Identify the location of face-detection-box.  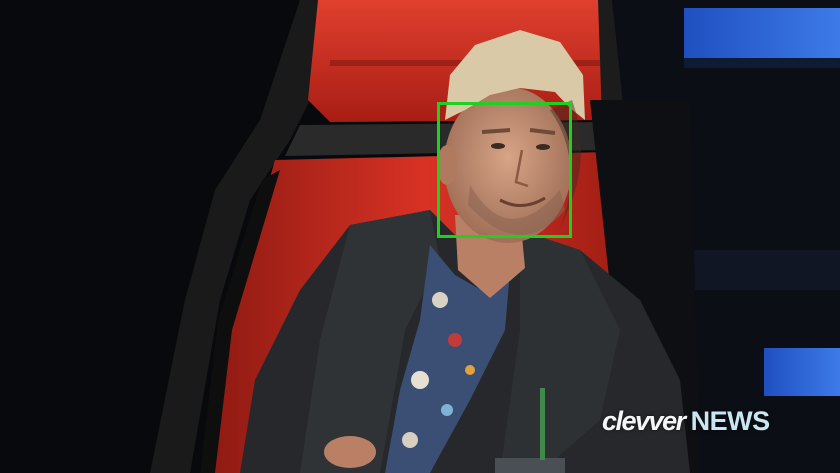
(504, 170).